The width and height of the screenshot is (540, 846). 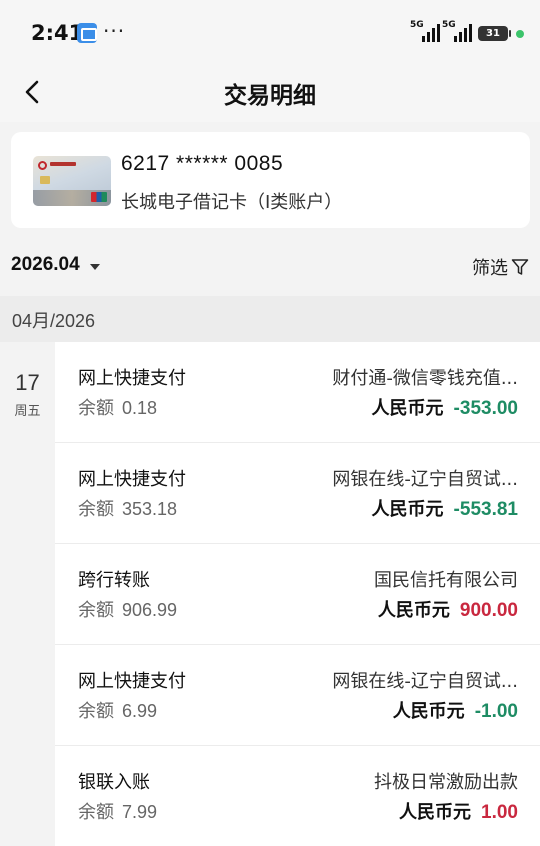 I want to click on transaction-row: 跨行转账 余额 906.99 国民信托有限公司 人民币元 900.00, so click(x=297, y=594).